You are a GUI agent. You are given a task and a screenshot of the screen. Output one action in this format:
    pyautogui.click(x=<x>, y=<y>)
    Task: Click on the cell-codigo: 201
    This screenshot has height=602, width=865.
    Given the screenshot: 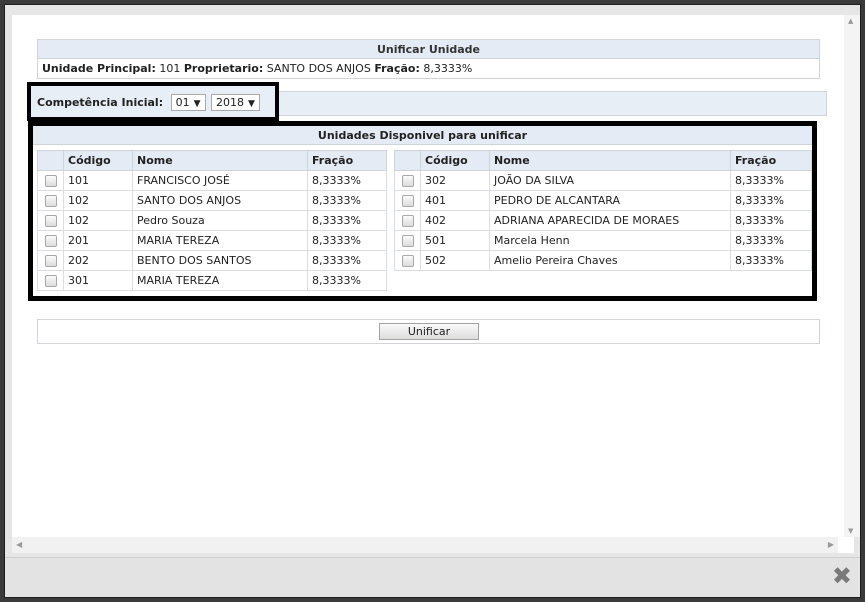 What is the action you would take?
    pyautogui.click(x=98, y=240)
    